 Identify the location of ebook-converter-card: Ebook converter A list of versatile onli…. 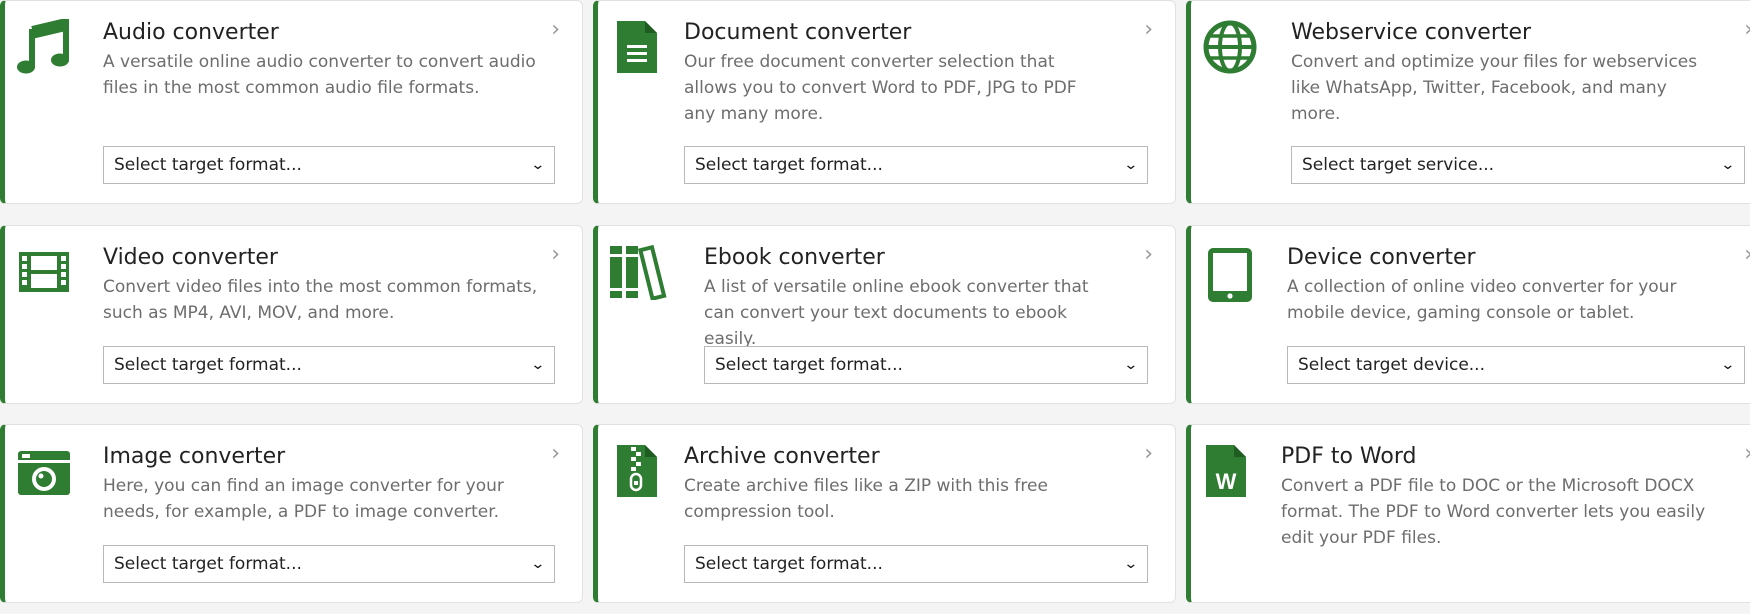
(884, 314).